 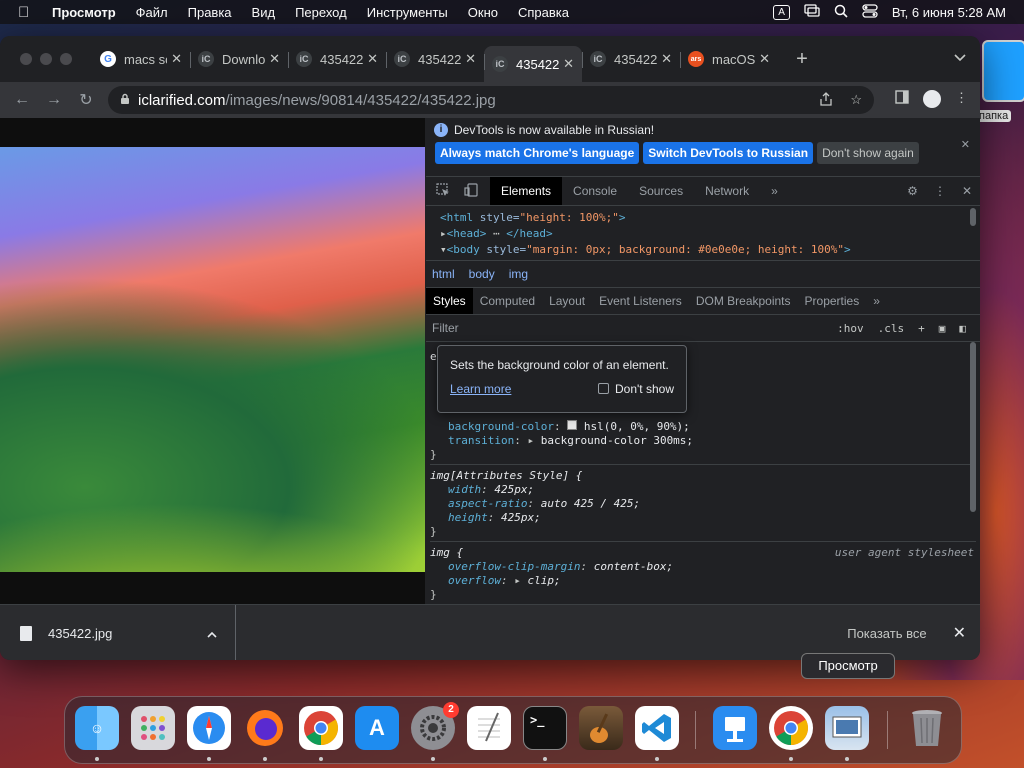 What do you see at coordinates (962, 328) in the screenshot?
I see `toggle-sidebar-icon: ◧` at bounding box center [962, 328].